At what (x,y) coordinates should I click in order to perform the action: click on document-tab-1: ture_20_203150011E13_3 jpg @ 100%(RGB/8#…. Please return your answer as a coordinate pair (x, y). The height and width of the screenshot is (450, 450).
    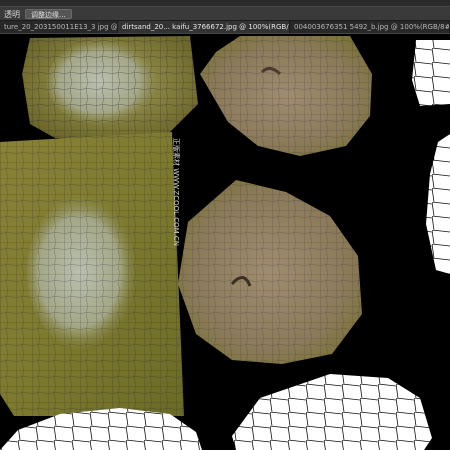
    Looking at the image, I should click on (59, 27).